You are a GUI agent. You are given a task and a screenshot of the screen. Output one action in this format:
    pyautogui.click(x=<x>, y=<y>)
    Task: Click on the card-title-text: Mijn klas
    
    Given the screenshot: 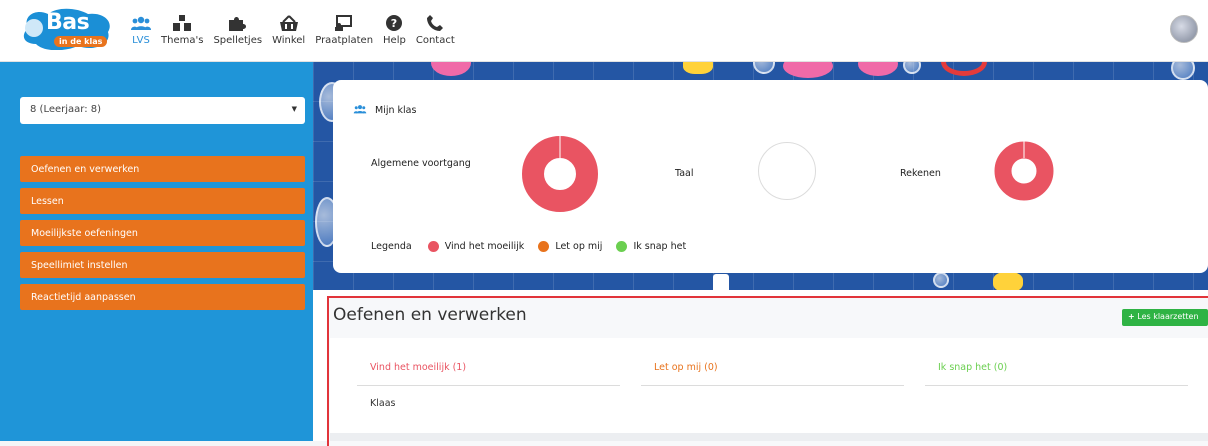 What is the action you would take?
    pyautogui.click(x=396, y=110)
    